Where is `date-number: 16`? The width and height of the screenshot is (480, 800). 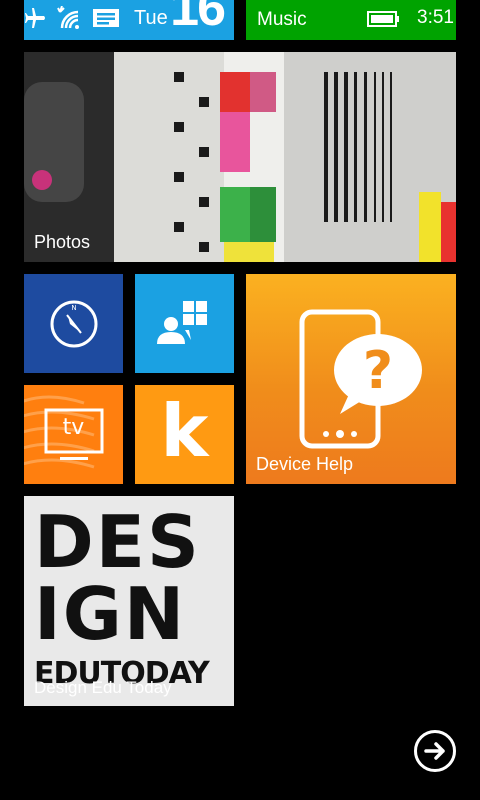 date-number: 16 is located at coordinates (198, 18).